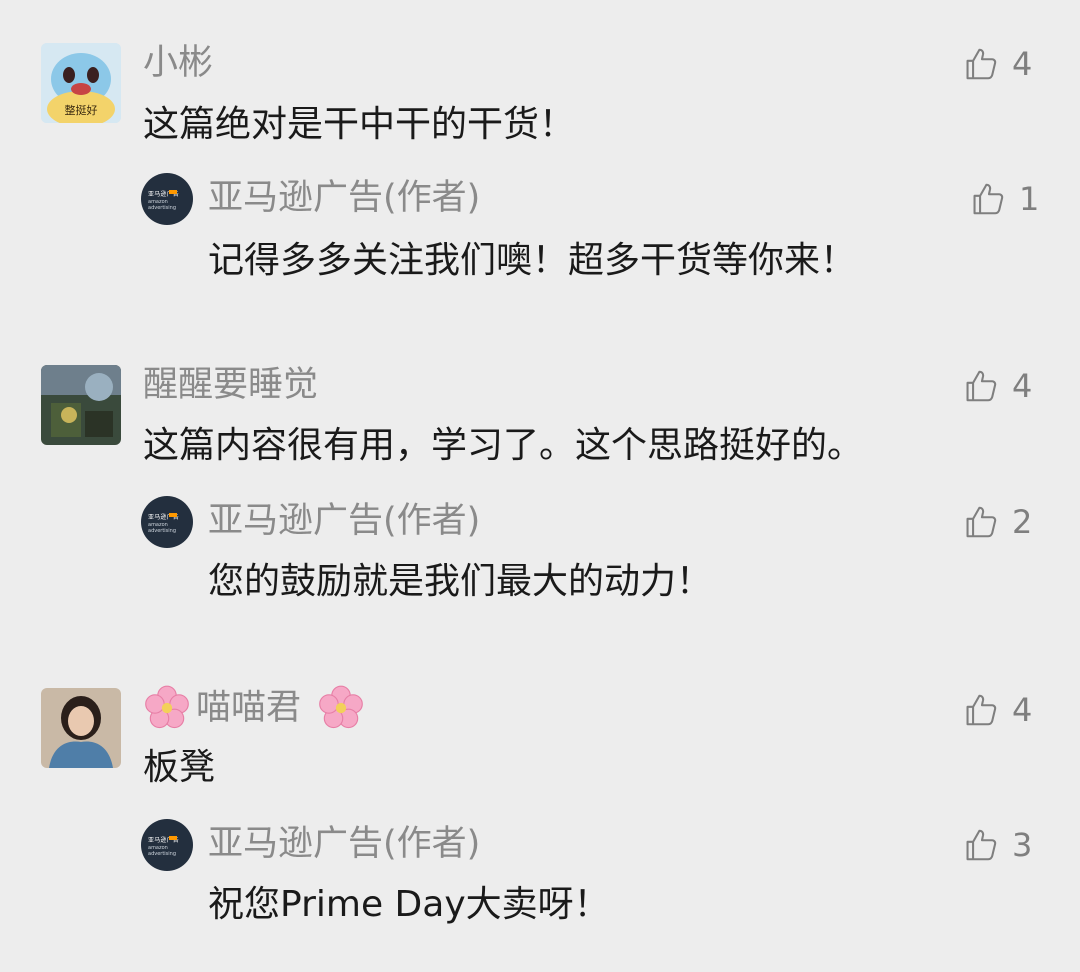  What do you see at coordinates (81, 83) in the screenshot?
I see `avatar: 整挺好` at bounding box center [81, 83].